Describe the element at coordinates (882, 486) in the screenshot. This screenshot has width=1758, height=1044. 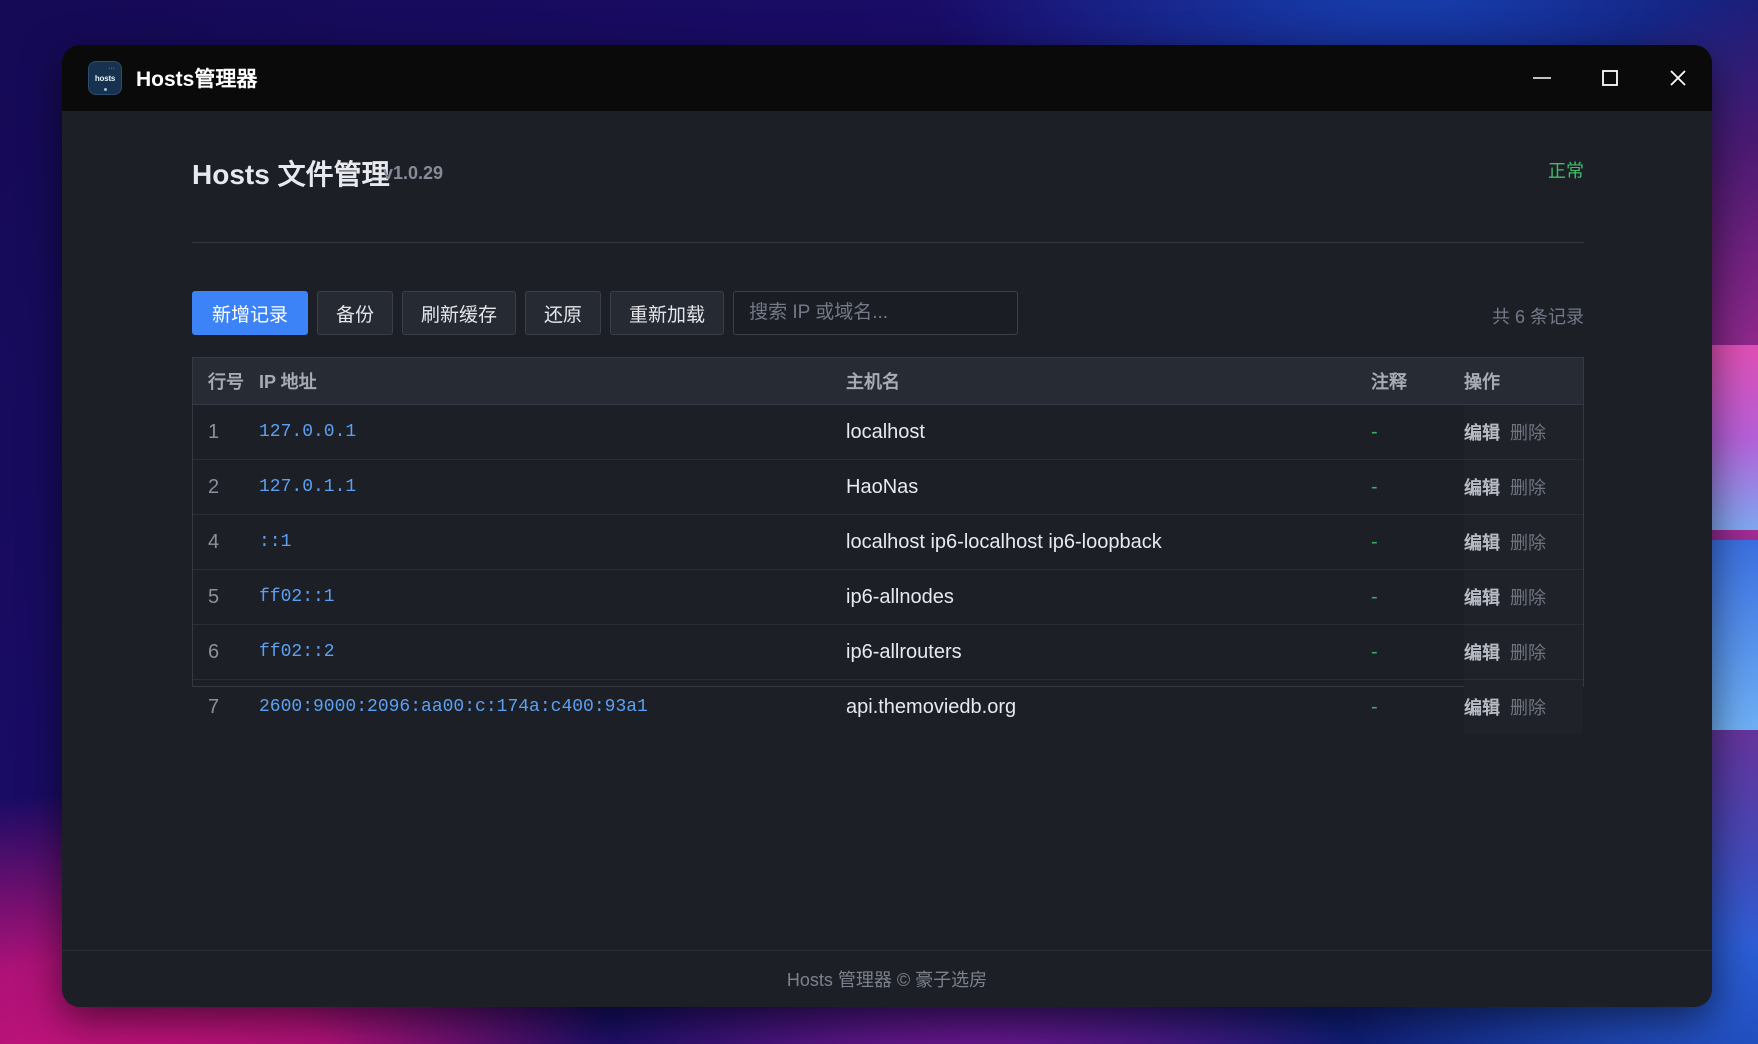
I see `hostname: HaoNas` at that location.